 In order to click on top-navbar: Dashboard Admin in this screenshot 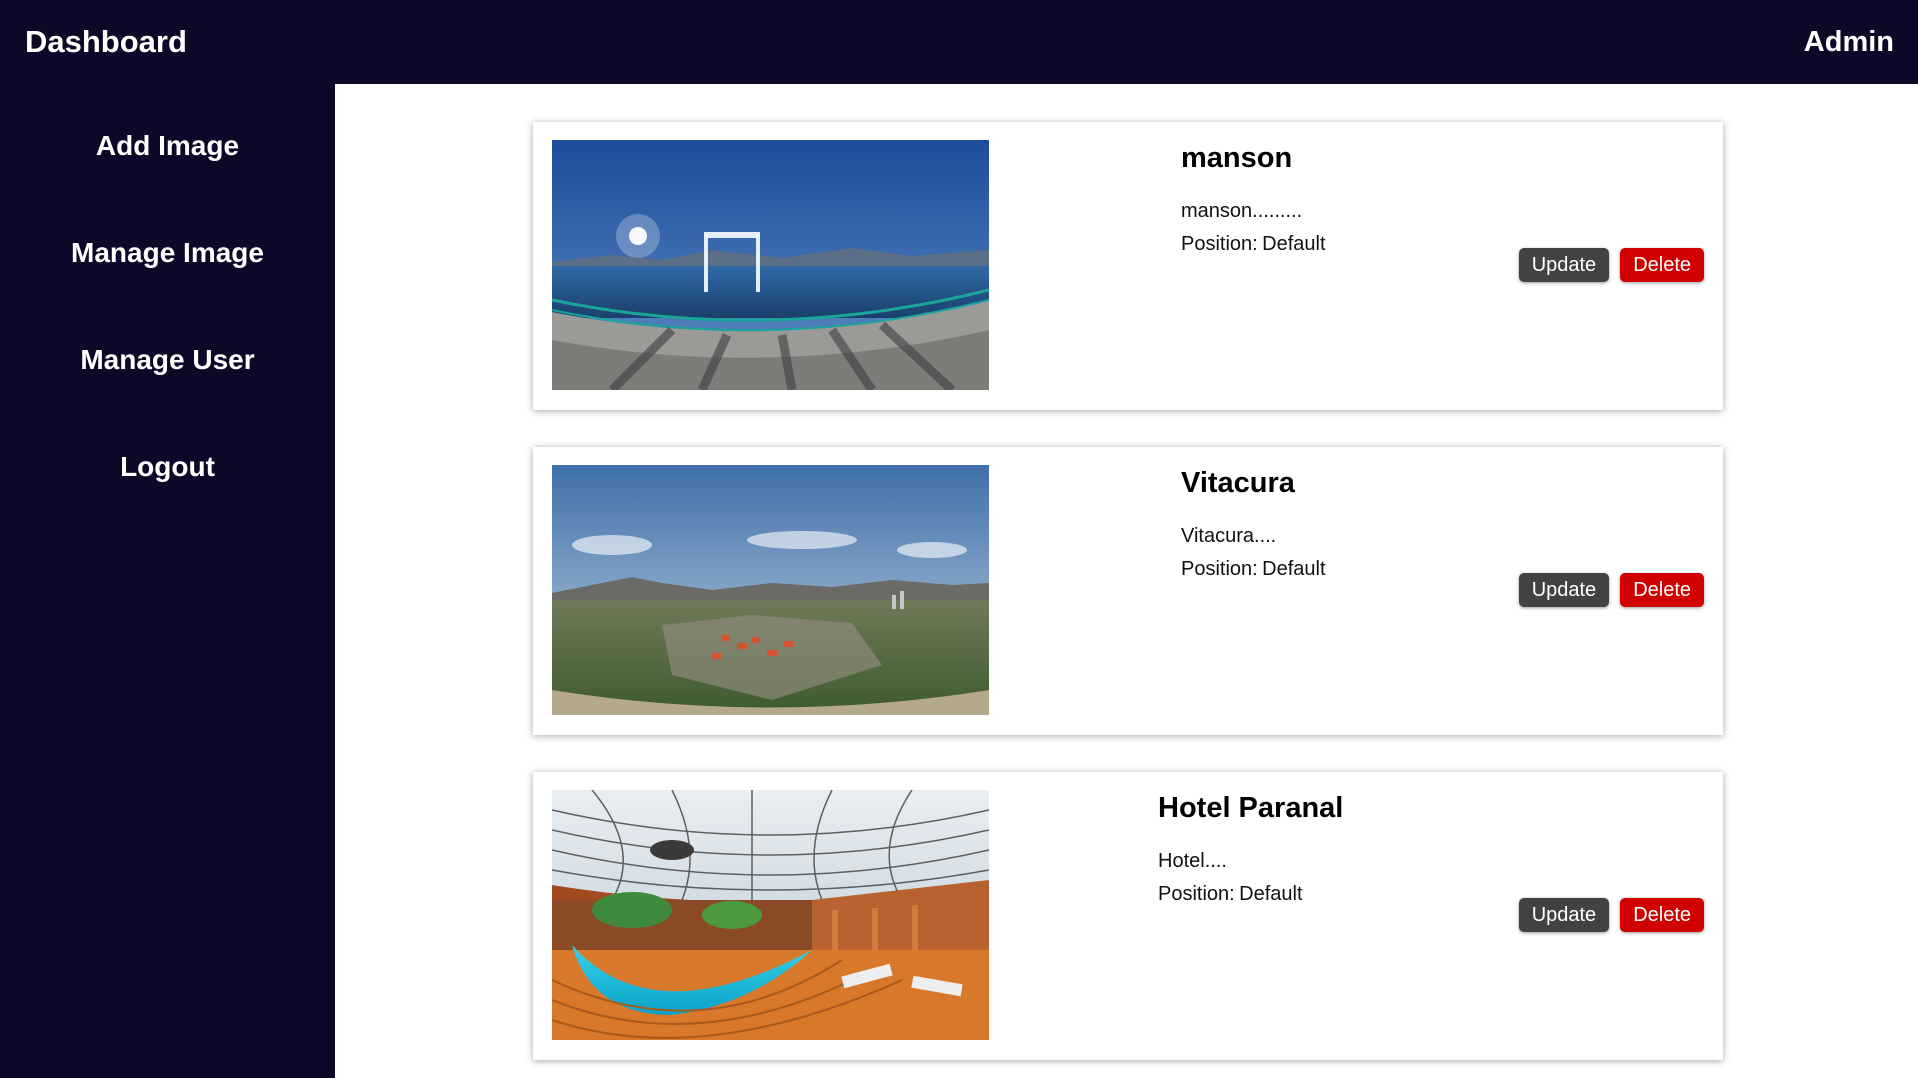, I will do `click(959, 42)`.